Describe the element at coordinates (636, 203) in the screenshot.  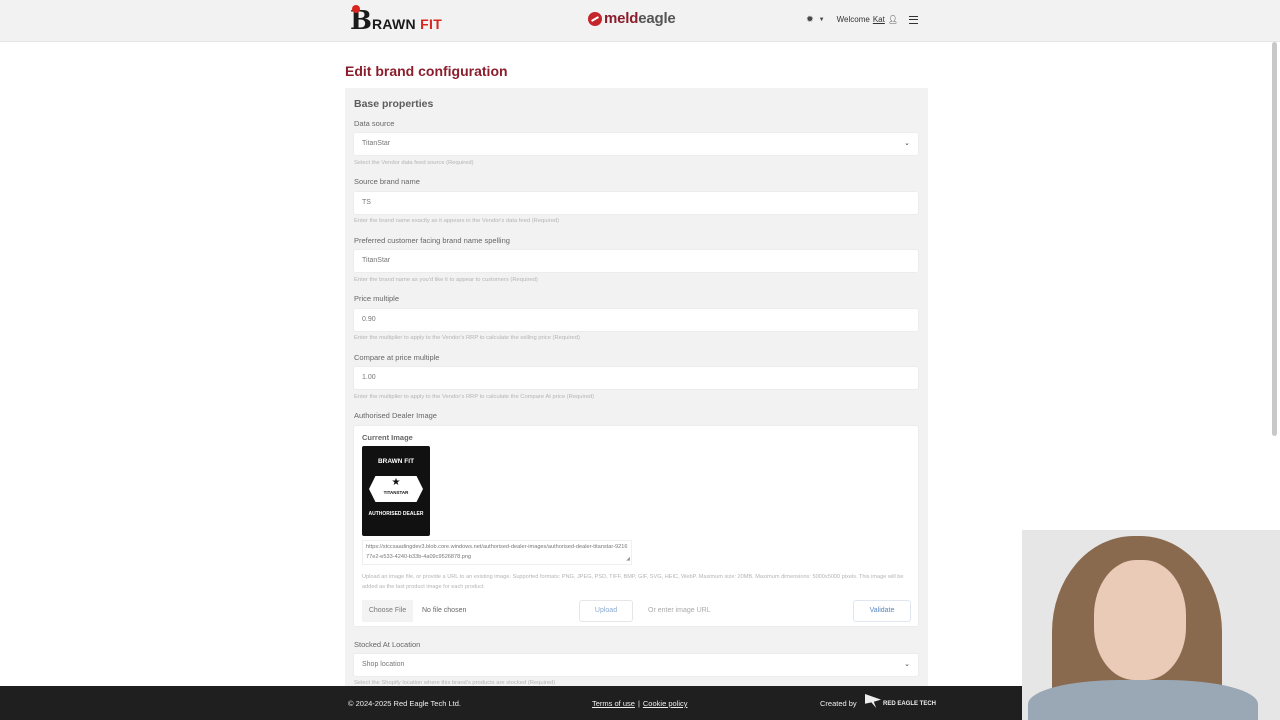
I see `source-brand-name-input: TS` at that location.